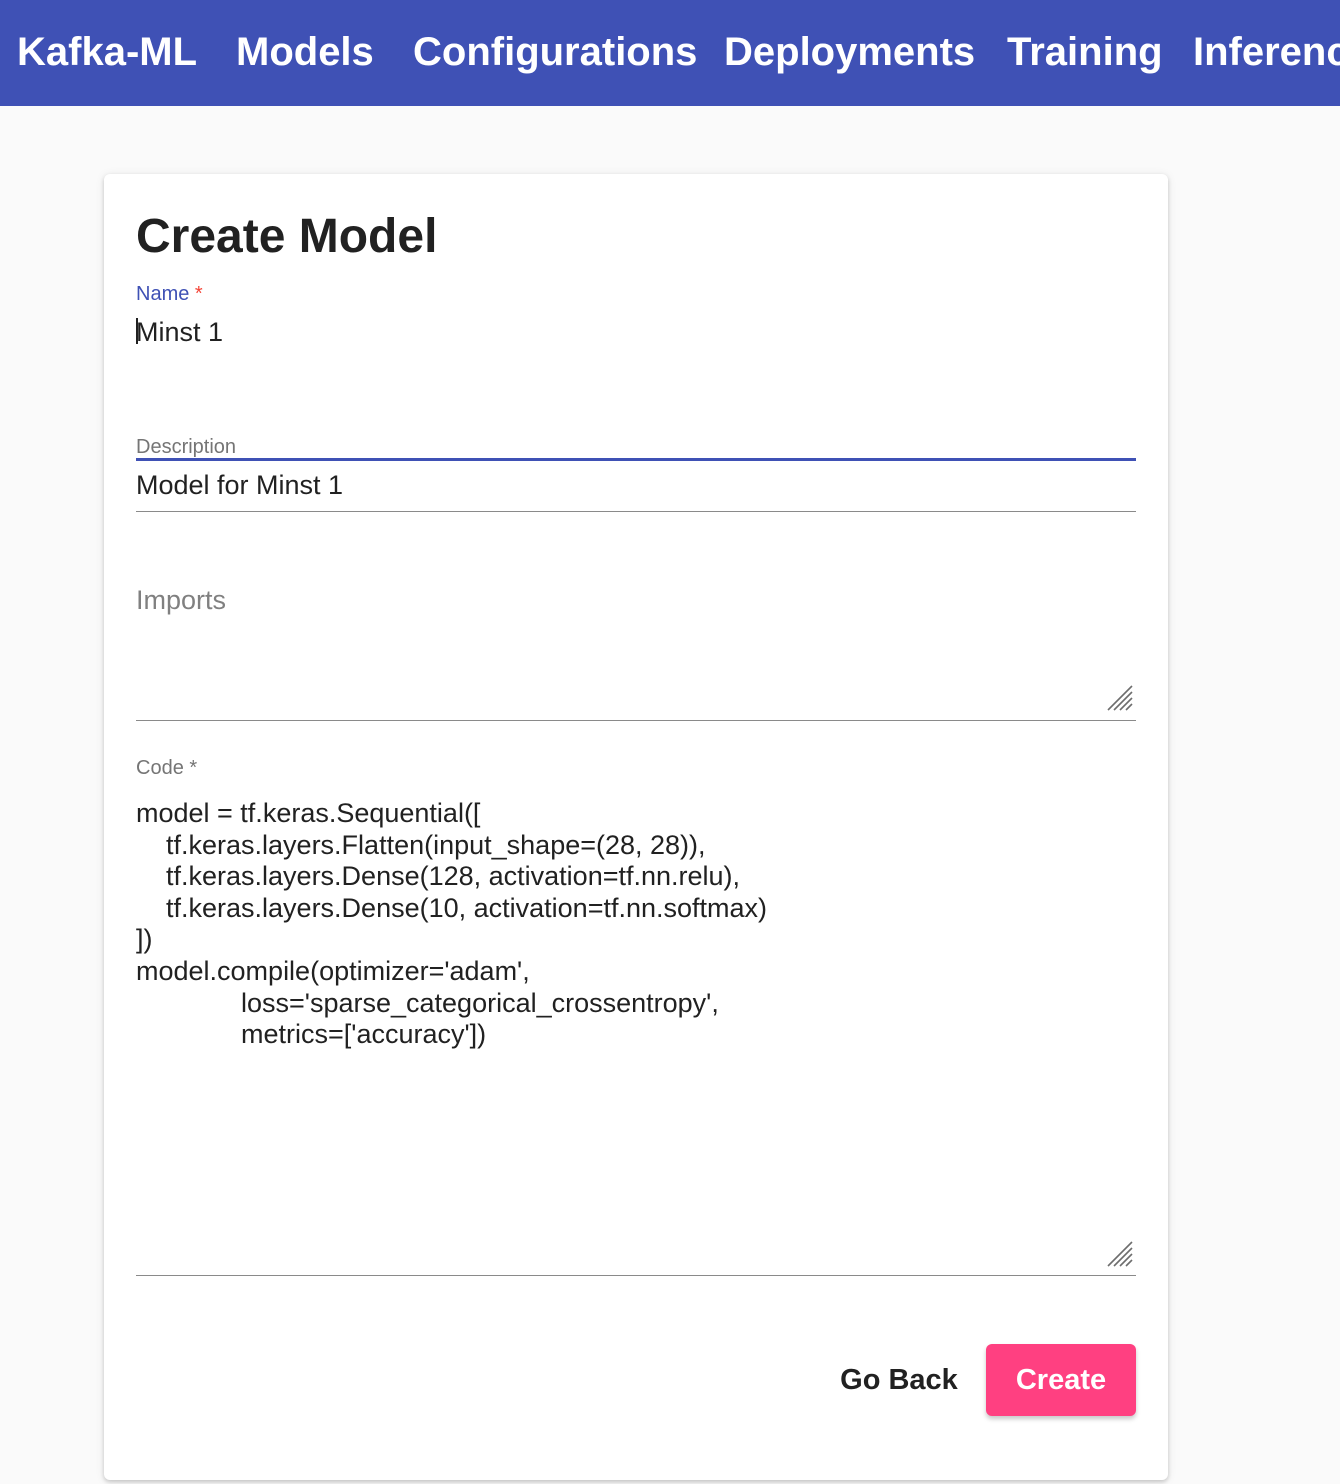 The width and height of the screenshot is (1340, 1484). Describe the element at coordinates (179, 332) in the screenshot. I see `name-input: Minst 1` at that location.